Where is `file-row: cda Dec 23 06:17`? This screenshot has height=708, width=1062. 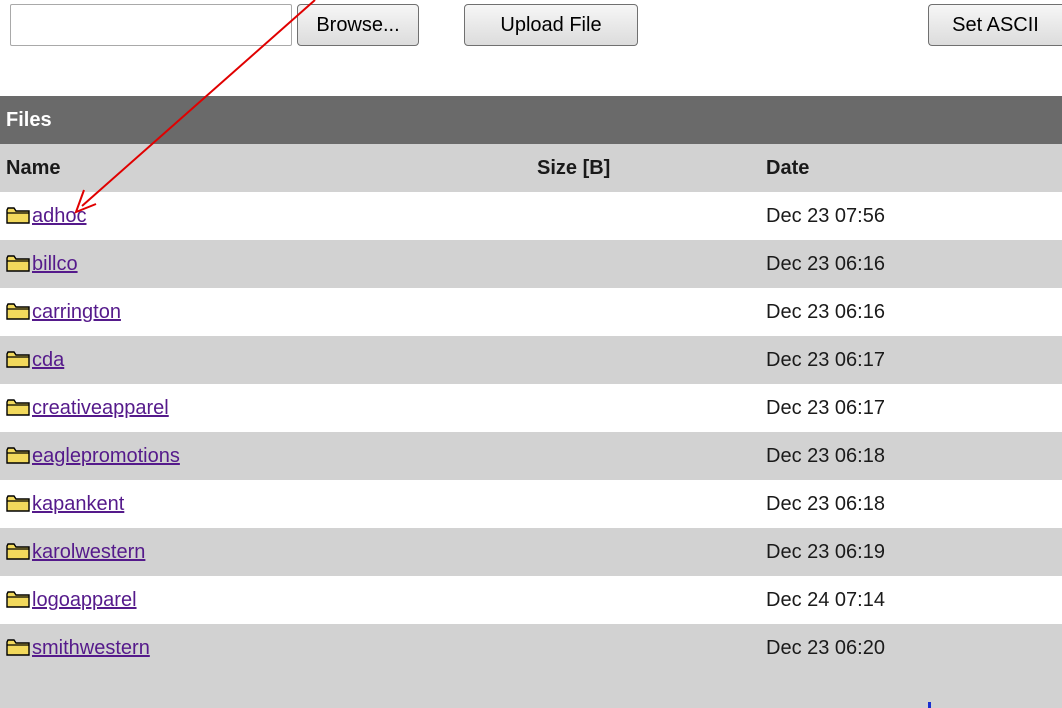 file-row: cda Dec 23 06:17 is located at coordinates (531, 360).